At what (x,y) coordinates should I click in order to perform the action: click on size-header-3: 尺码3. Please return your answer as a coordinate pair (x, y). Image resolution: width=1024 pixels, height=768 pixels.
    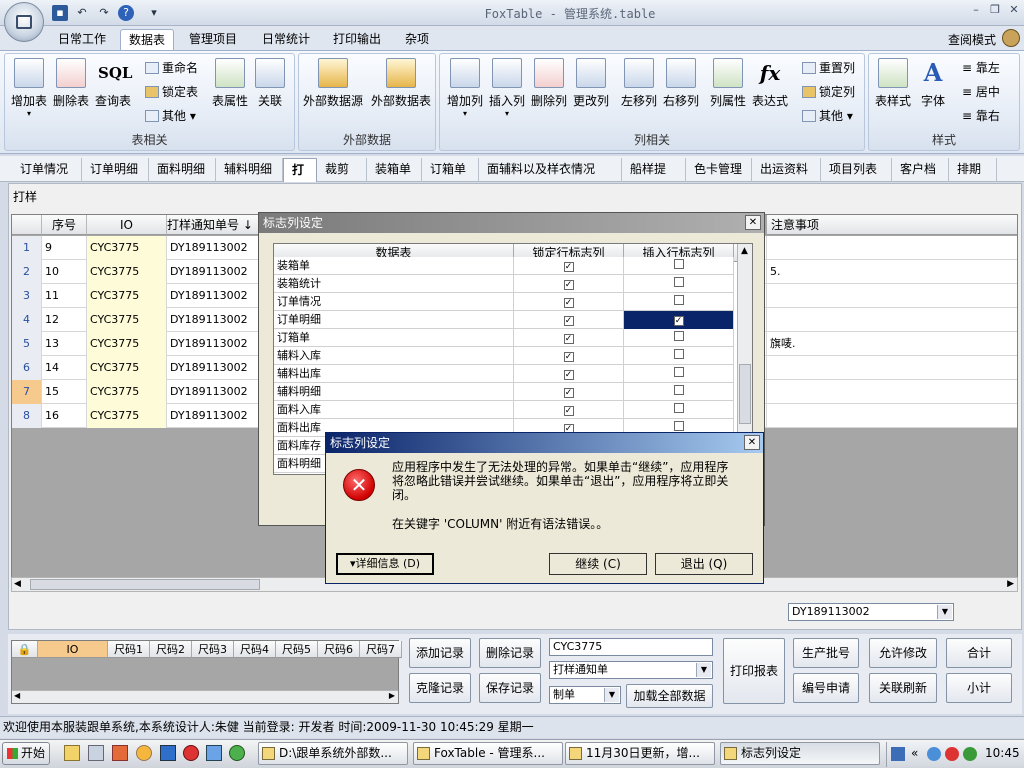
    Looking at the image, I should click on (213, 649).